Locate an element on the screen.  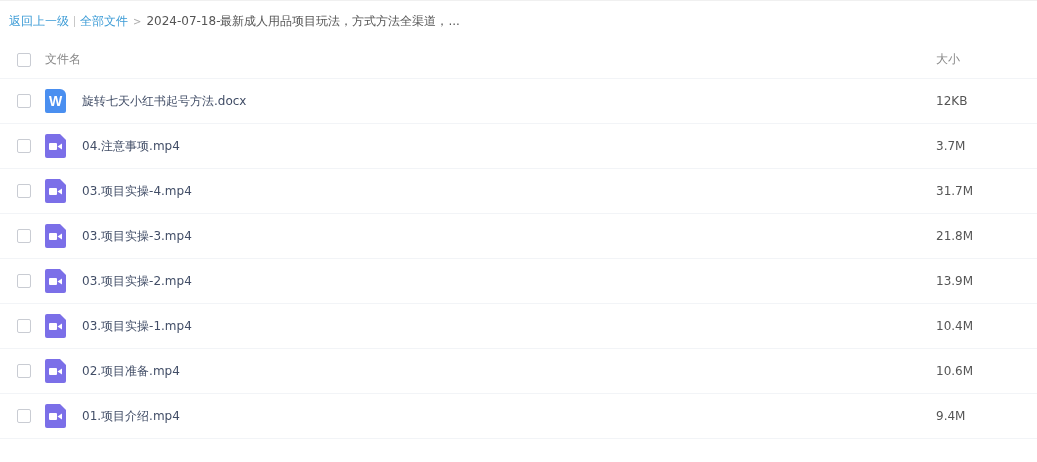
file-name: 旋转七天小红书起号方法.docx is located at coordinates (509, 101).